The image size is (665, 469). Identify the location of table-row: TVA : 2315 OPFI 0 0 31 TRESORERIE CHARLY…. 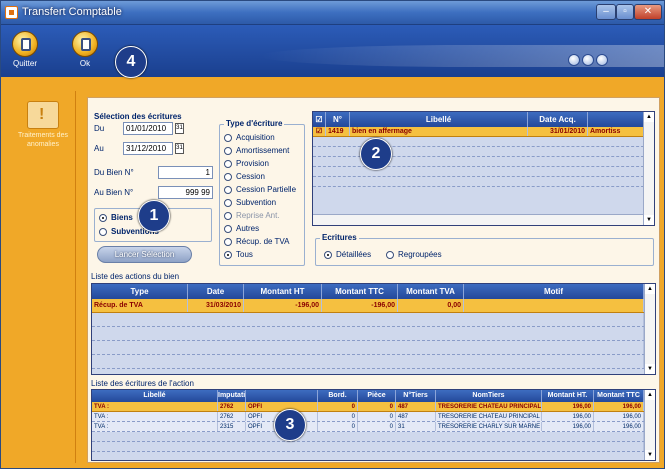
(373, 427).